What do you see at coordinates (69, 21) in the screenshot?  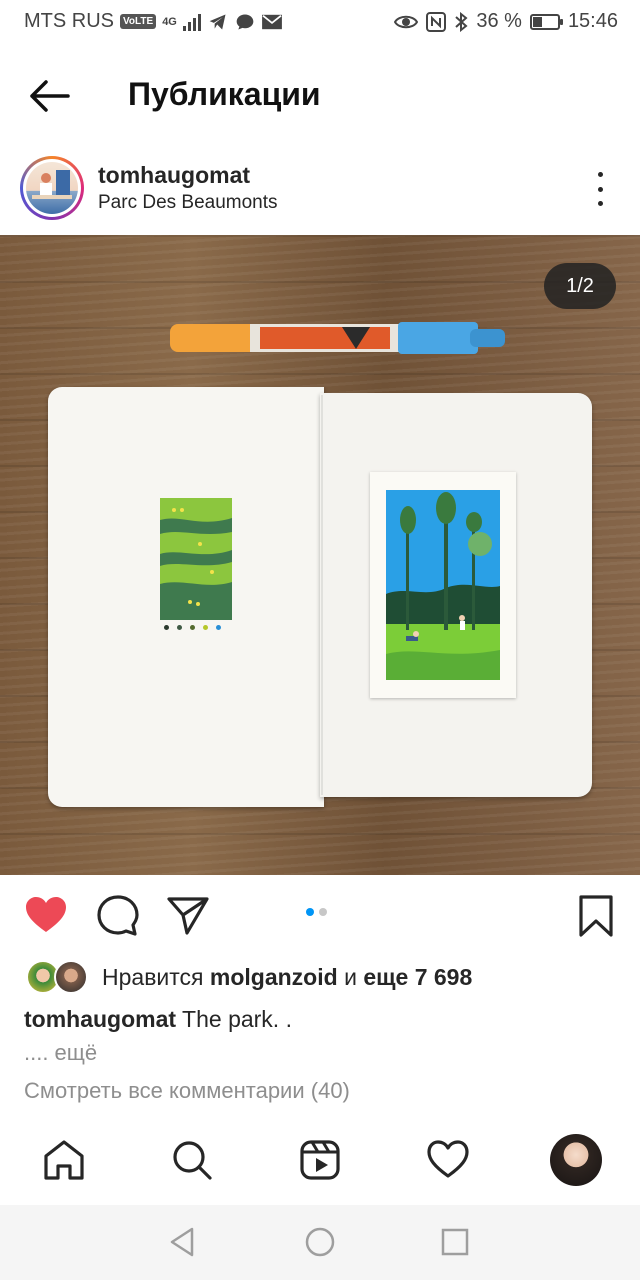 I see `carrier-name: MTS RUS` at bounding box center [69, 21].